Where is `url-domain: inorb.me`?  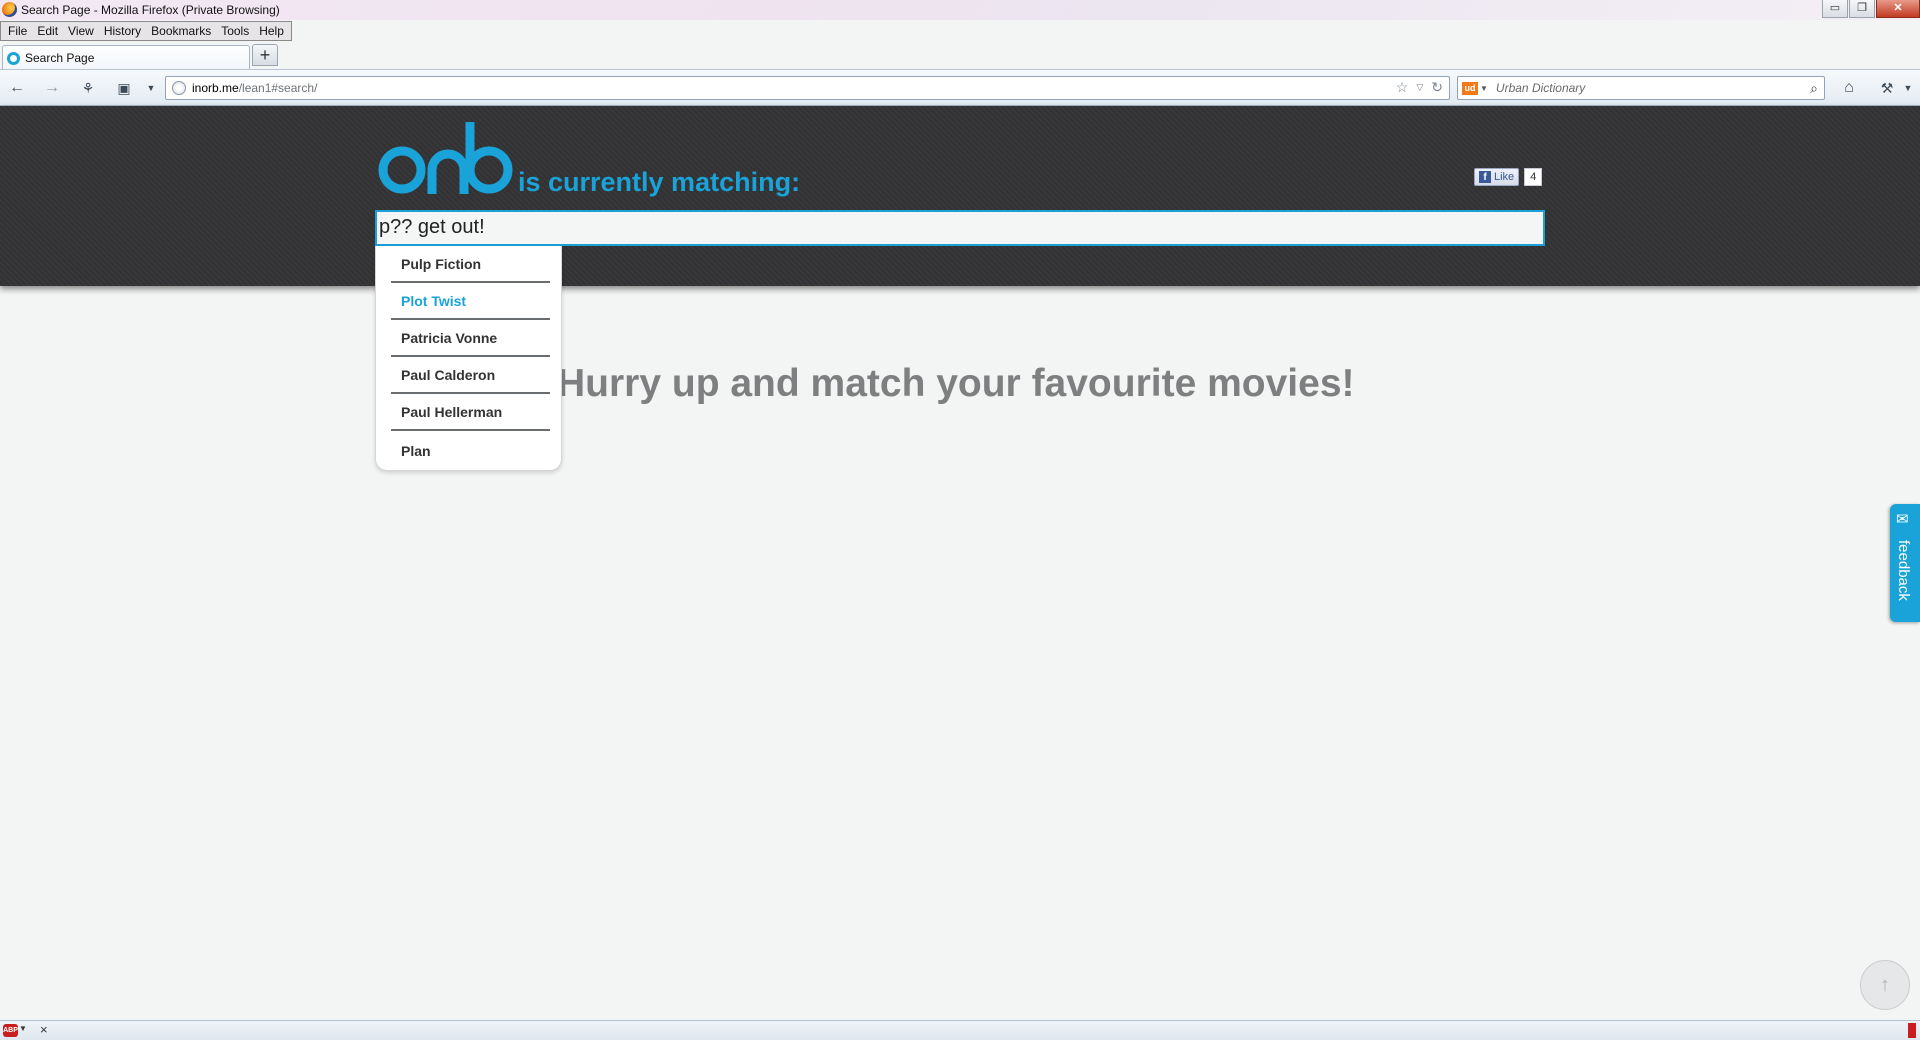
url-domain: inorb.me is located at coordinates (215, 88).